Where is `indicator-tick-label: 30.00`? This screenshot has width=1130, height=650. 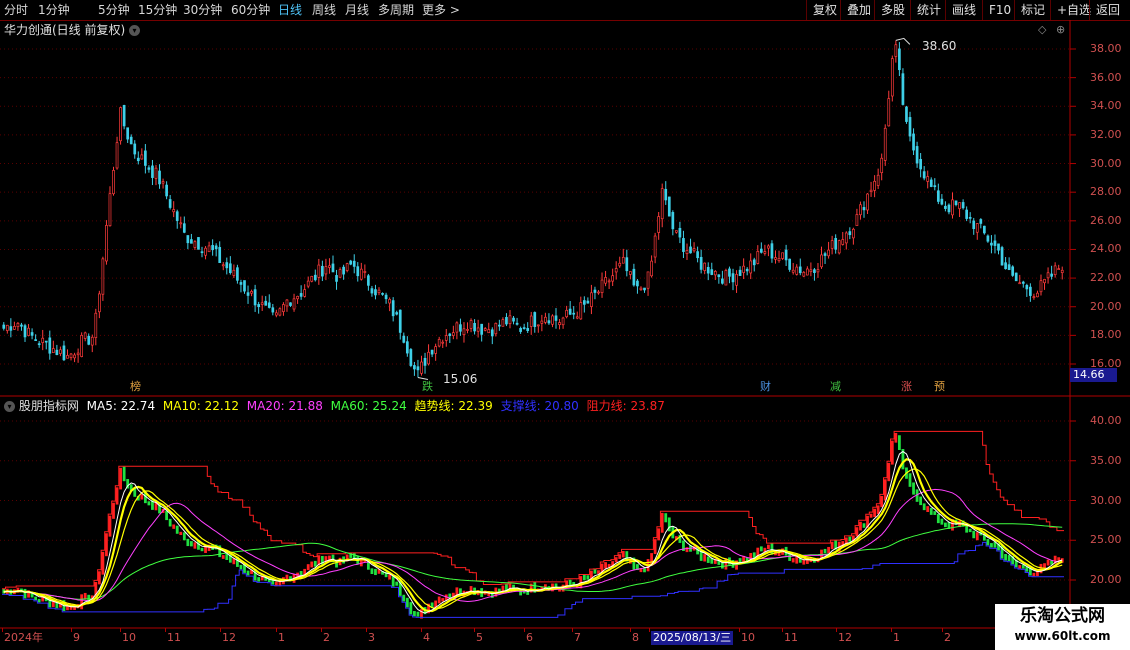
indicator-tick-label: 30.00 is located at coordinates (1106, 500).